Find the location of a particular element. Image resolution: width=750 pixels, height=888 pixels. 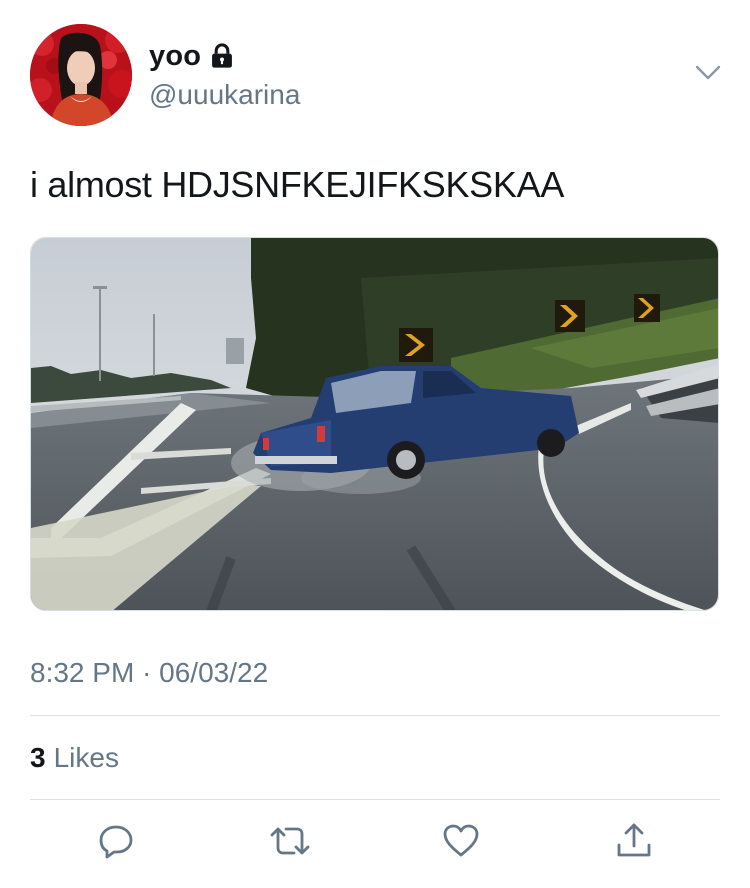

avatar-image is located at coordinates (81, 75).